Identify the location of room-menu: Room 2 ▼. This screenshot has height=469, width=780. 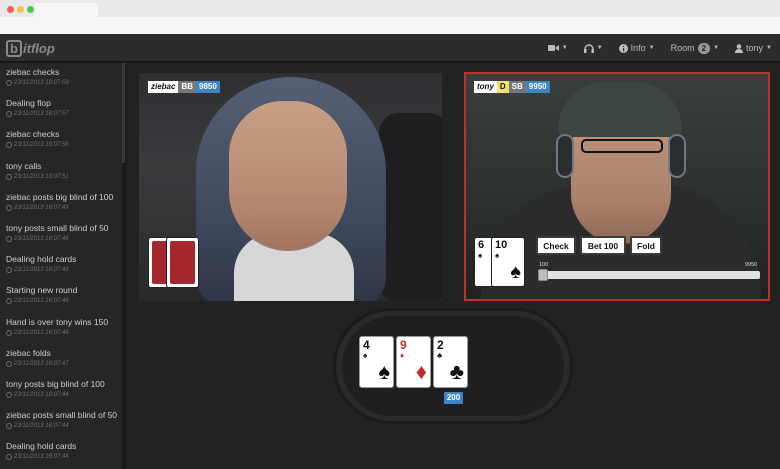
(694, 48).